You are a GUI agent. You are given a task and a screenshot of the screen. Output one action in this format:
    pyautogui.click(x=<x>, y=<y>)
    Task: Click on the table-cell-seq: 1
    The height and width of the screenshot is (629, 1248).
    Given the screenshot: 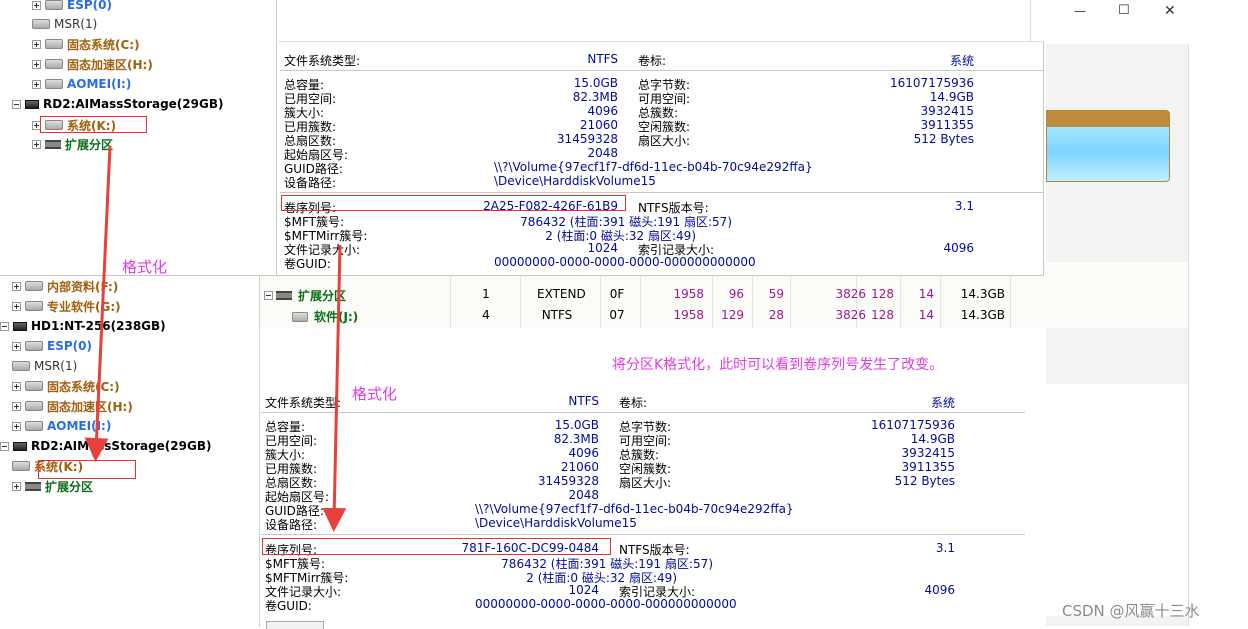 What is the action you would take?
    pyautogui.click(x=486, y=294)
    